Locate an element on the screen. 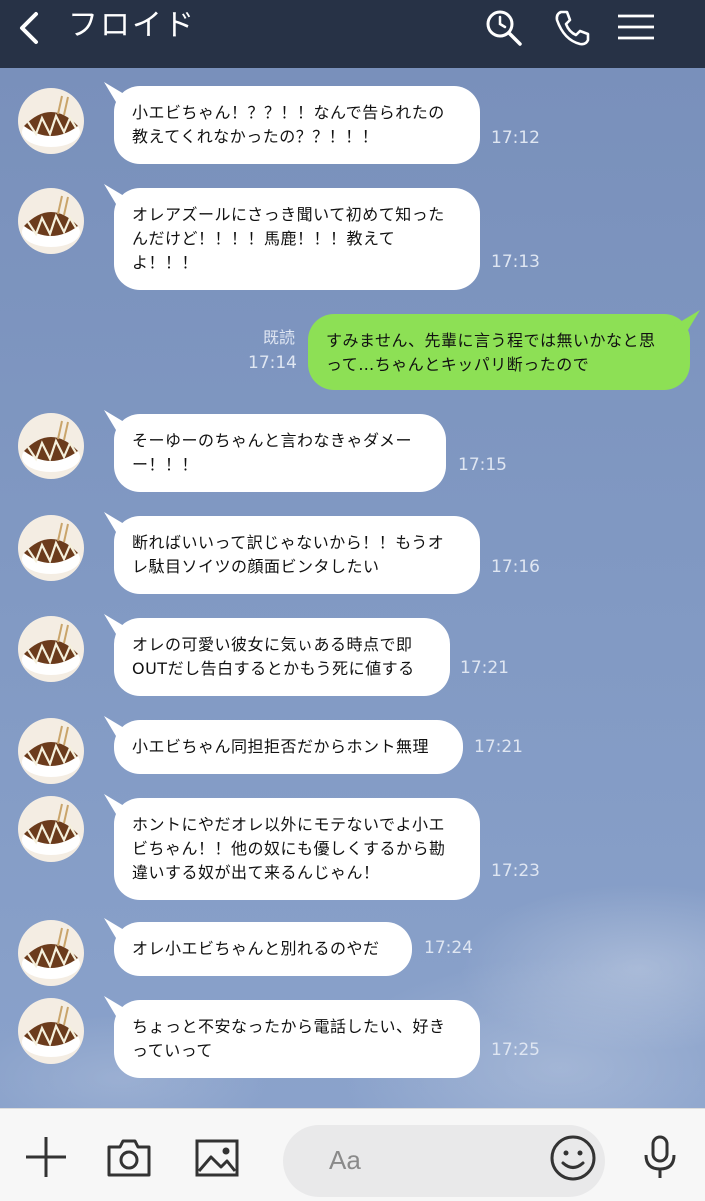 This screenshot has height=1201, width=705. message-time: 17:16 is located at coordinates (515, 567).